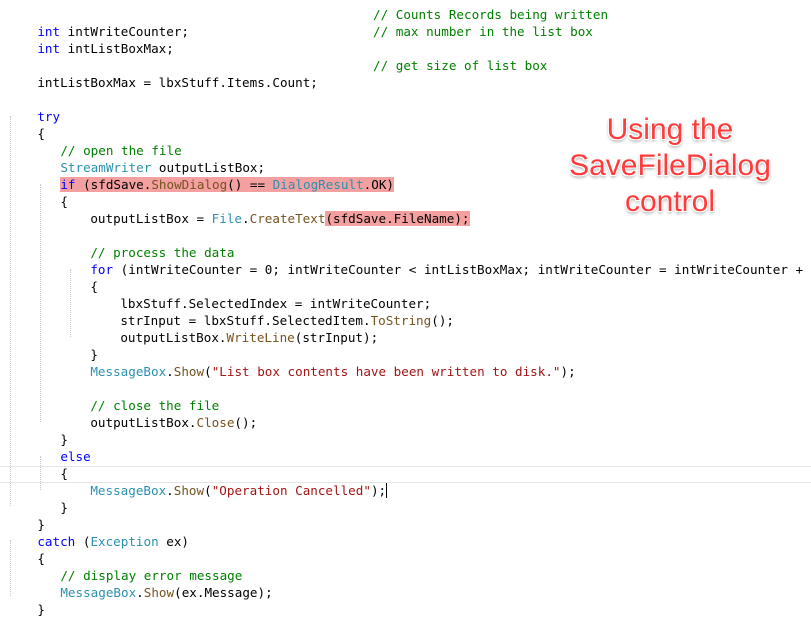 The image size is (811, 635). Describe the element at coordinates (287, 218) in the screenshot. I see `method-name: CreateText` at that location.